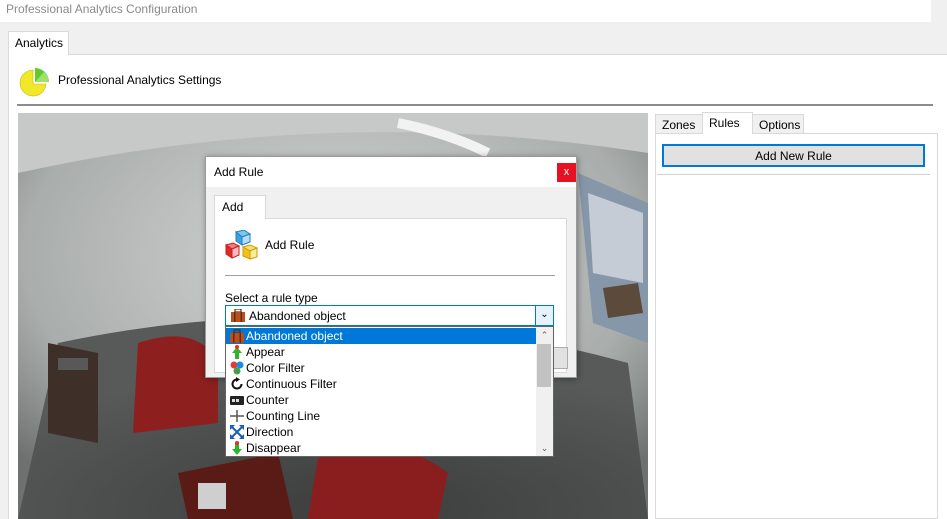 This screenshot has height=519, width=947. Describe the element at coordinates (283, 416) in the screenshot. I see `rule-option-label: Counting Line` at that location.